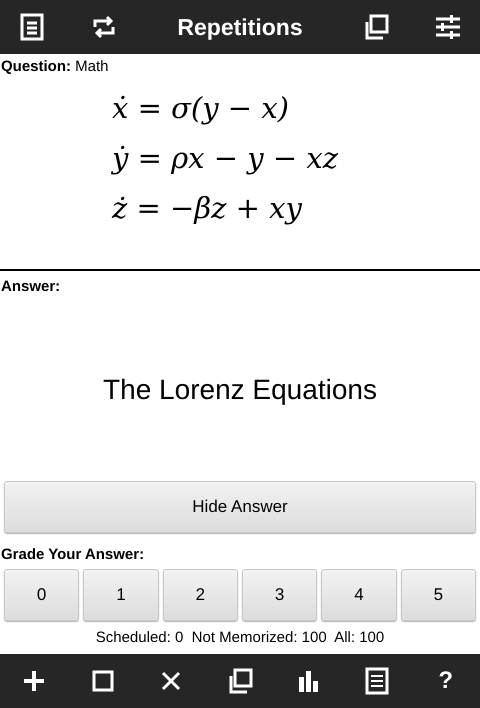 This screenshot has height=708, width=480. What do you see at coordinates (36, 66) in the screenshot?
I see `question-label: Question:` at bounding box center [36, 66].